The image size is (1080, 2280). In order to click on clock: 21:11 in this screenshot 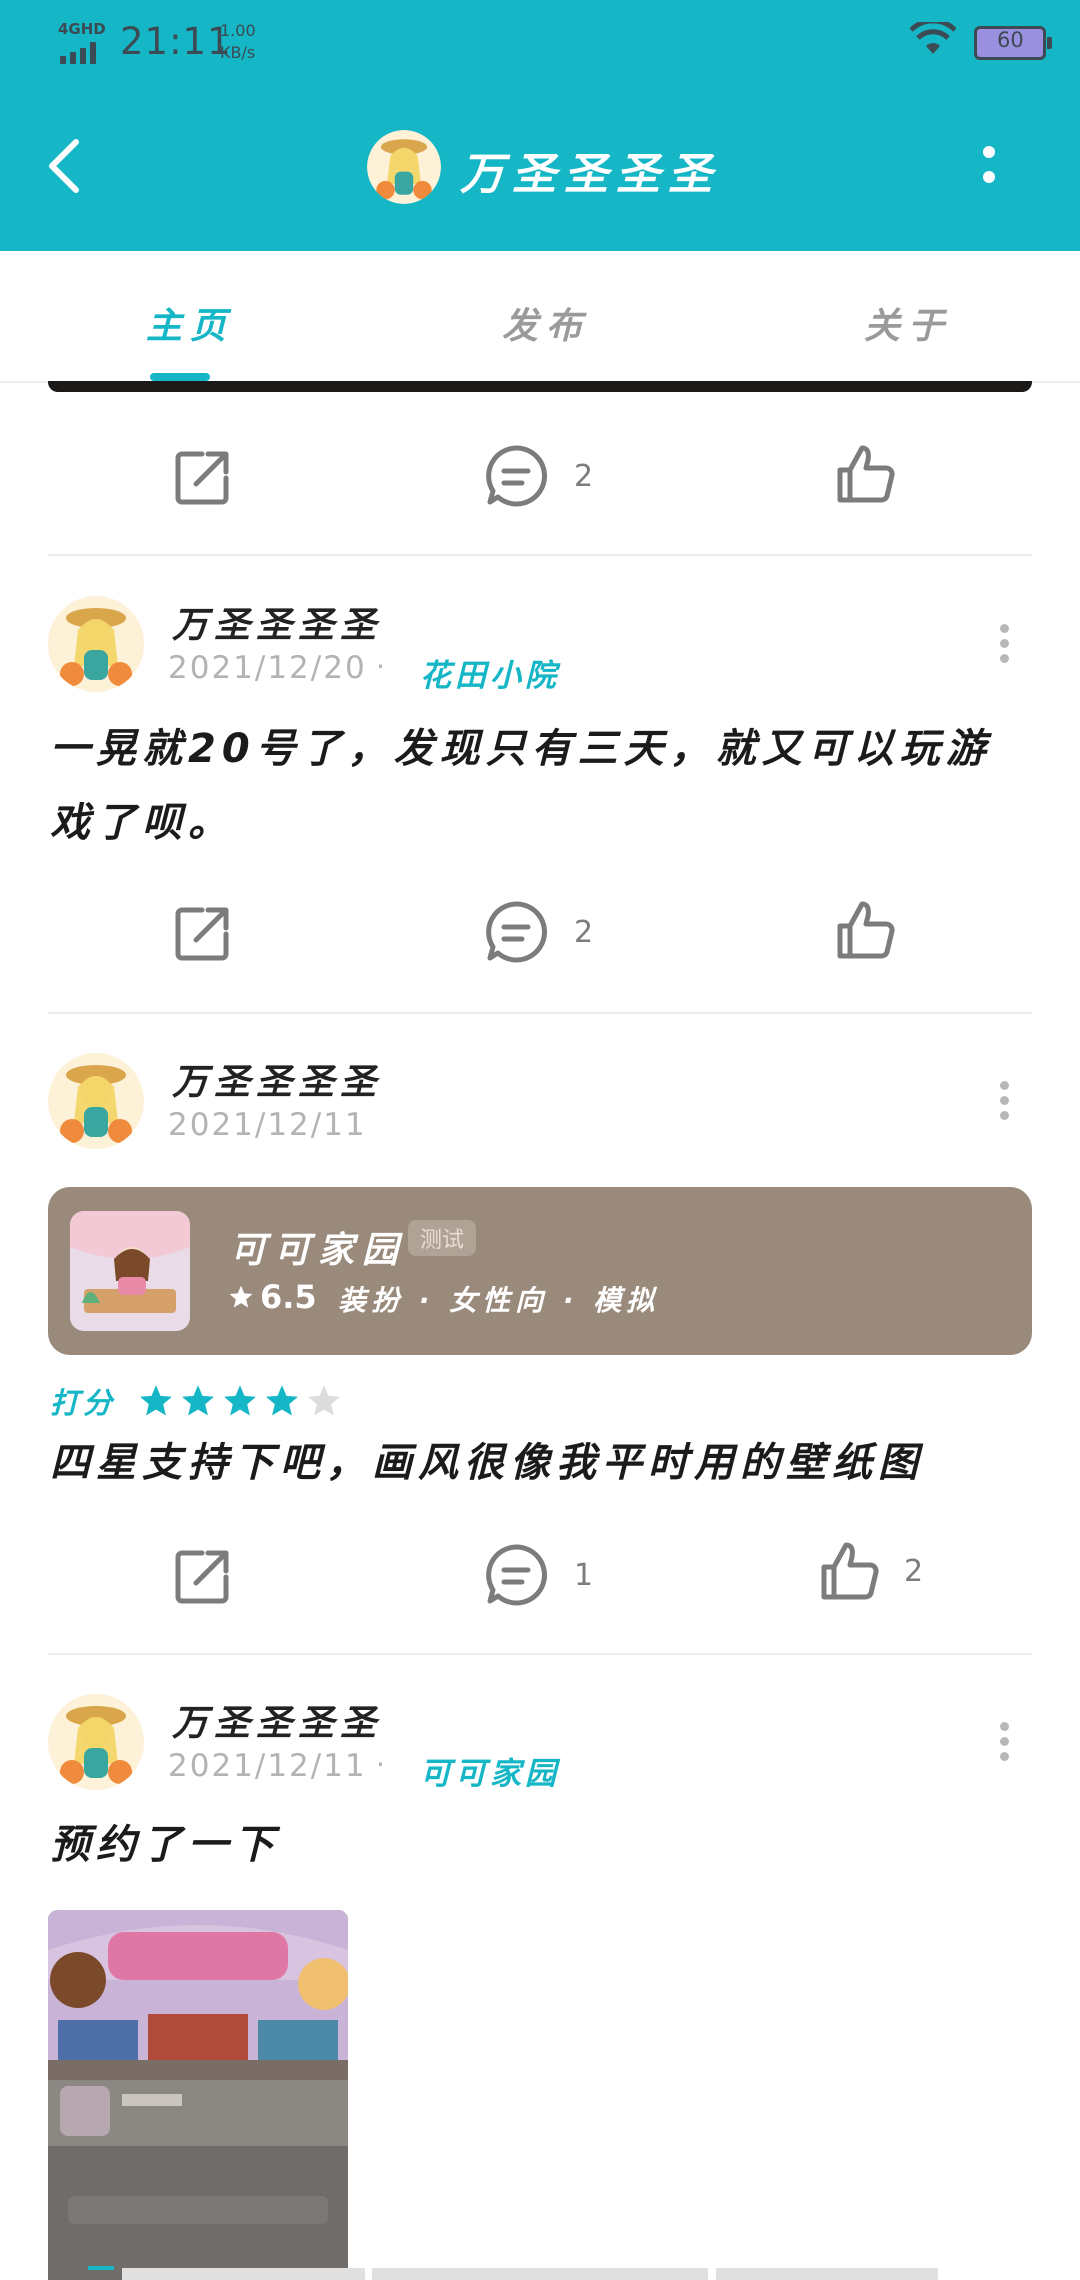, I will do `click(176, 41)`.